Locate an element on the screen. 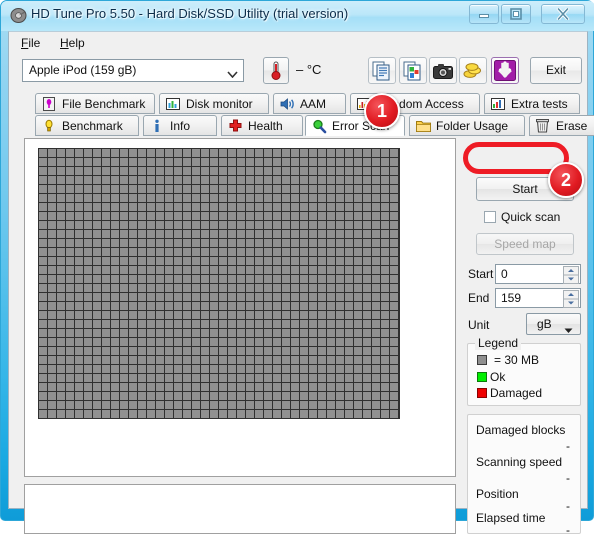 The height and width of the screenshot is (538, 594). quick-scan-checkbox is located at coordinates (490, 217).